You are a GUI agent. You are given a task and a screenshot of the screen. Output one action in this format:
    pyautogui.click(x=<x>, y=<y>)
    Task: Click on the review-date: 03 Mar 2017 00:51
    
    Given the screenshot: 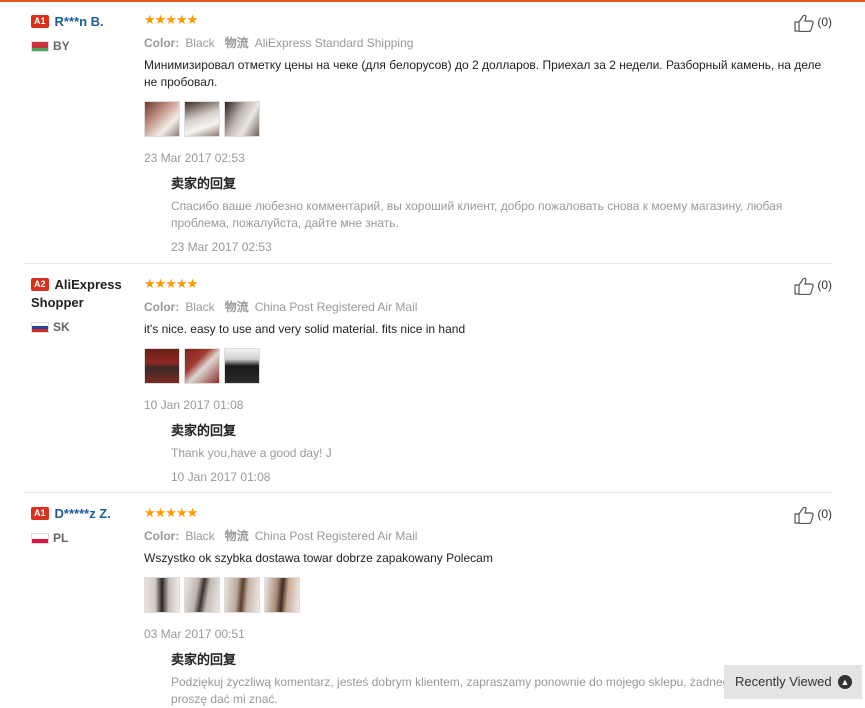 What is the action you would take?
    pyautogui.click(x=194, y=634)
    